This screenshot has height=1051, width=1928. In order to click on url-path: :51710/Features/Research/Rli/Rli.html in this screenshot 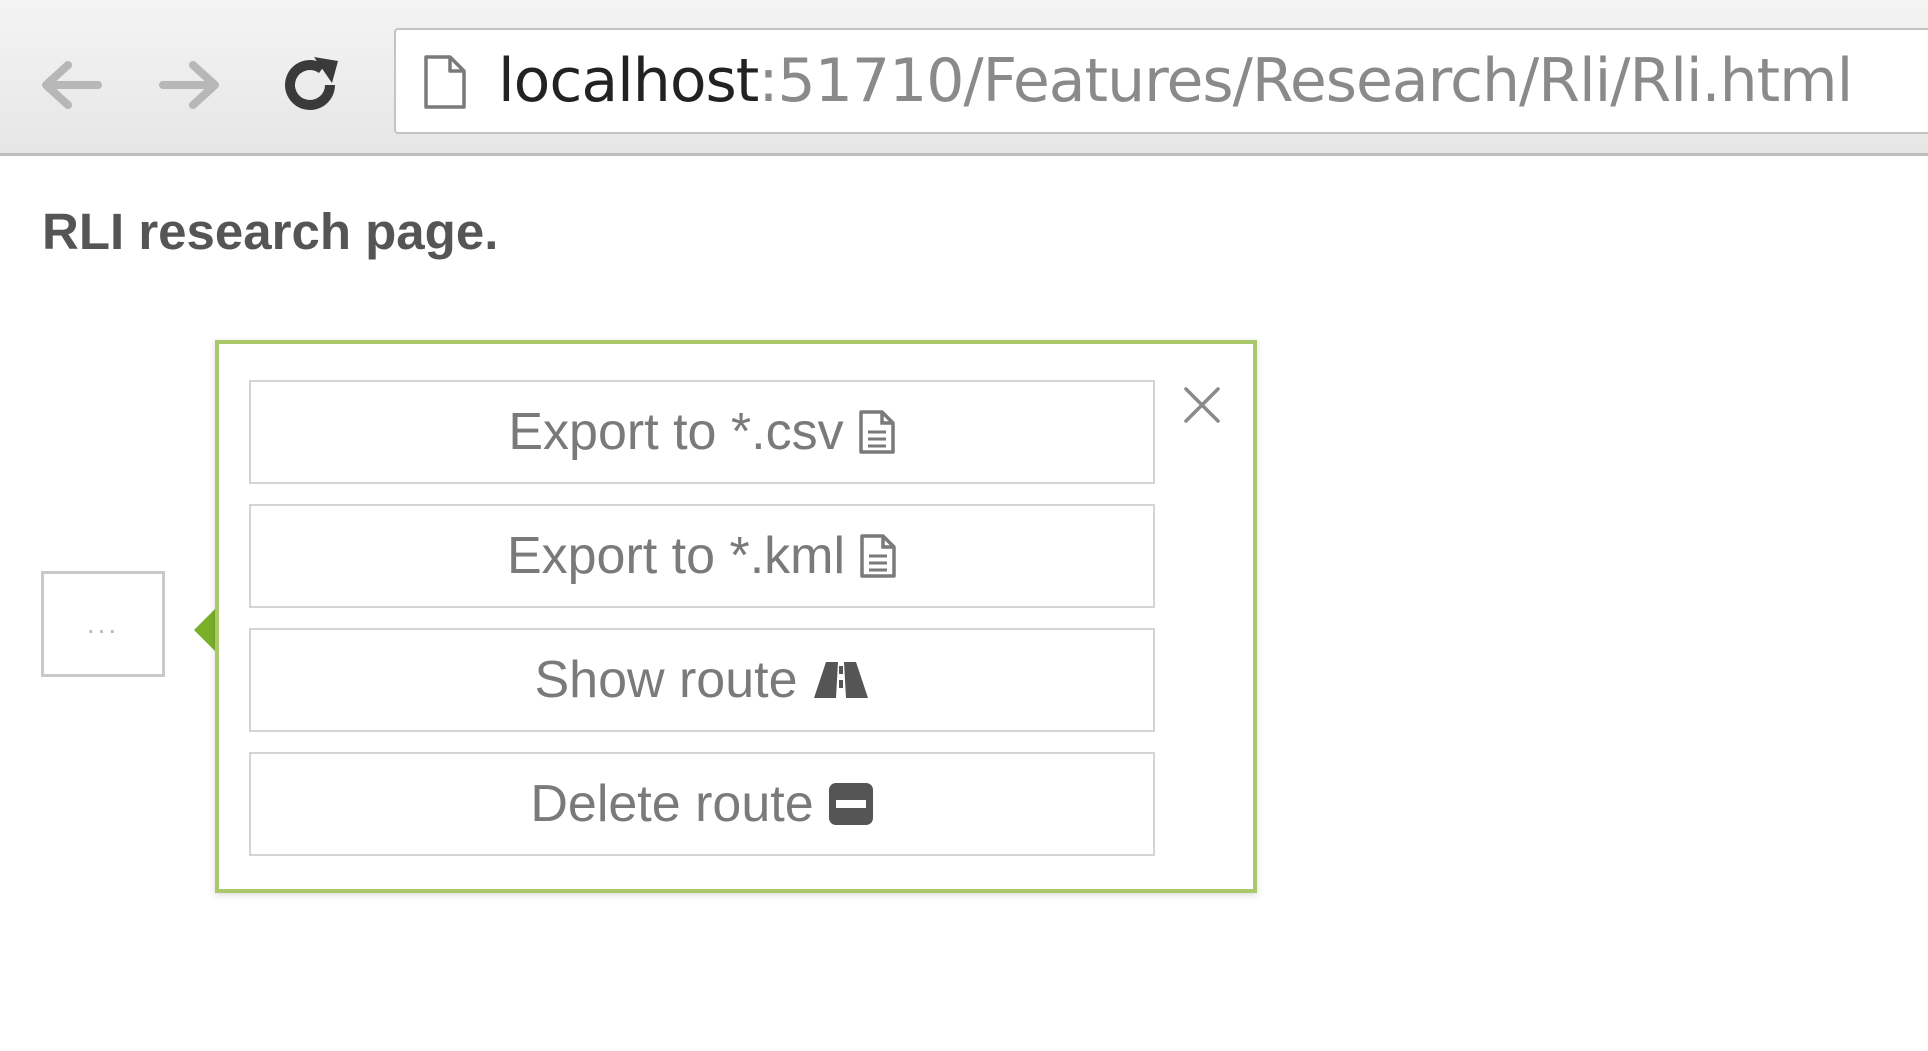, I will do `click(1305, 81)`.